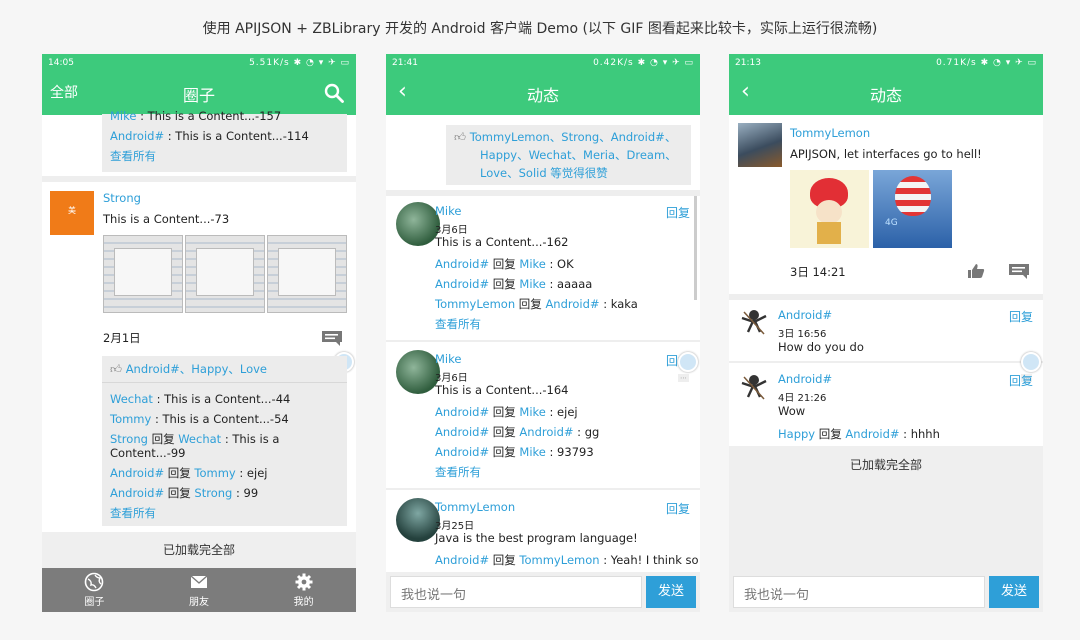 Image resolution: width=1080 pixels, height=640 pixels. What do you see at coordinates (568, 155) in the screenshot?
I see `likes-users: Happy、Wechat、Meria、Dream、` at bounding box center [568, 155].